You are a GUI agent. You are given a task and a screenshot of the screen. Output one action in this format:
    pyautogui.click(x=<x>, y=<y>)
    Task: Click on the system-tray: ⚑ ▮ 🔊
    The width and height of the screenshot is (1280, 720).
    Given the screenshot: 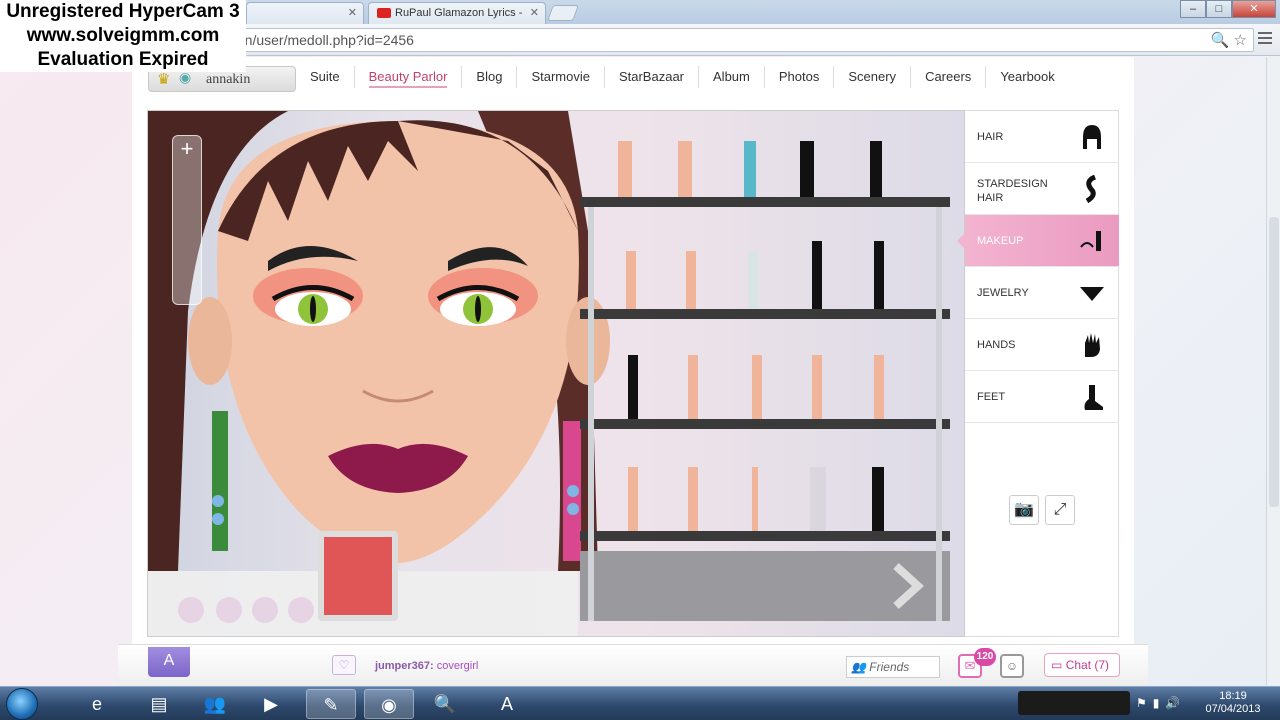 What is the action you would take?
    pyautogui.click(x=1099, y=704)
    